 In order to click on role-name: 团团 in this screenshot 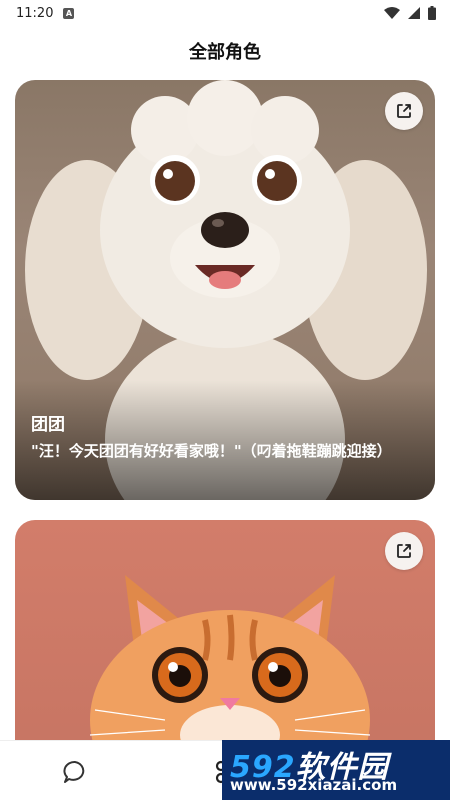, I will do `click(48, 425)`.